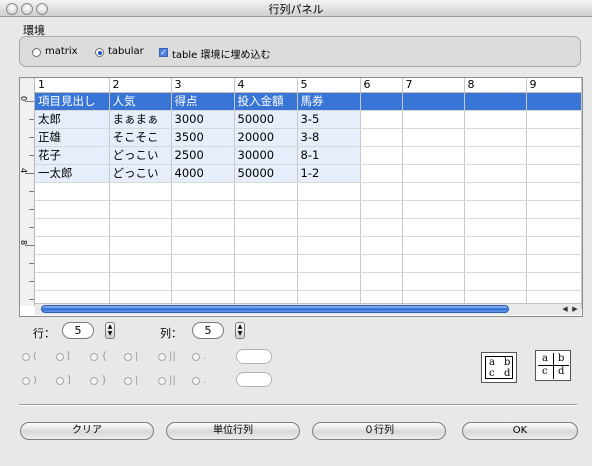  What do you see at coordinates (266, 155) in the screenshot?
I see `grid-cell: 30000` at bounding box center [266, 155].